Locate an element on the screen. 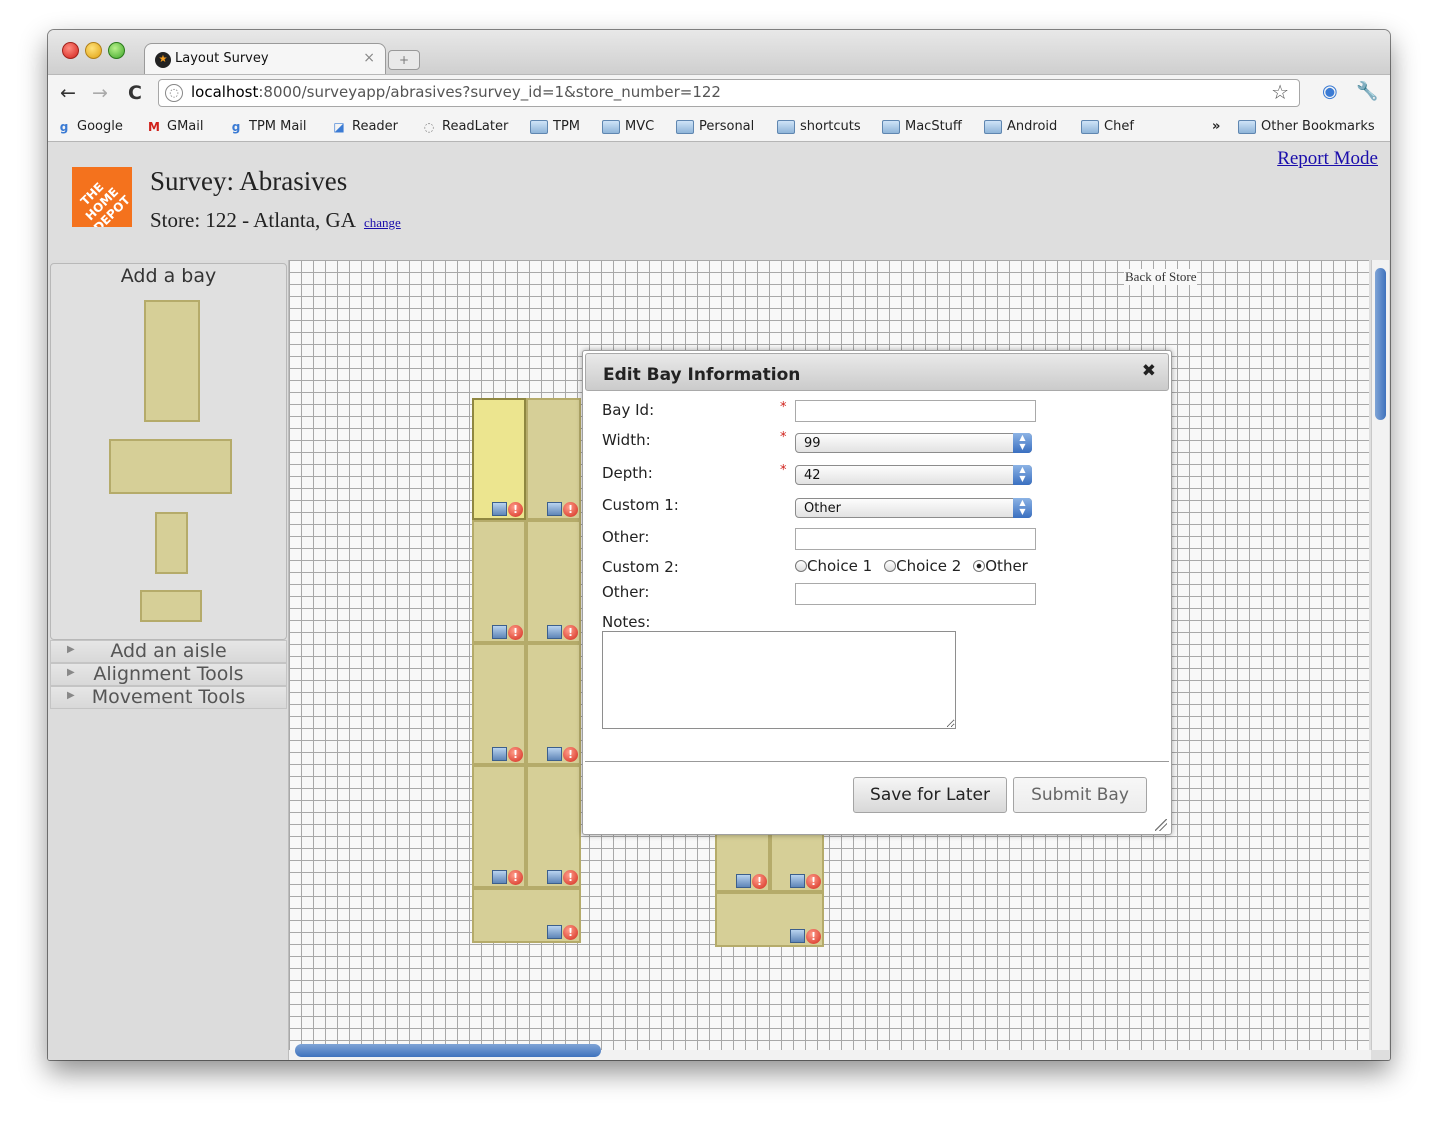 This screenshot has height=1125, width=1437. add-aisle-section: ▶ Add an aisle is located at coordinates (168, 651).